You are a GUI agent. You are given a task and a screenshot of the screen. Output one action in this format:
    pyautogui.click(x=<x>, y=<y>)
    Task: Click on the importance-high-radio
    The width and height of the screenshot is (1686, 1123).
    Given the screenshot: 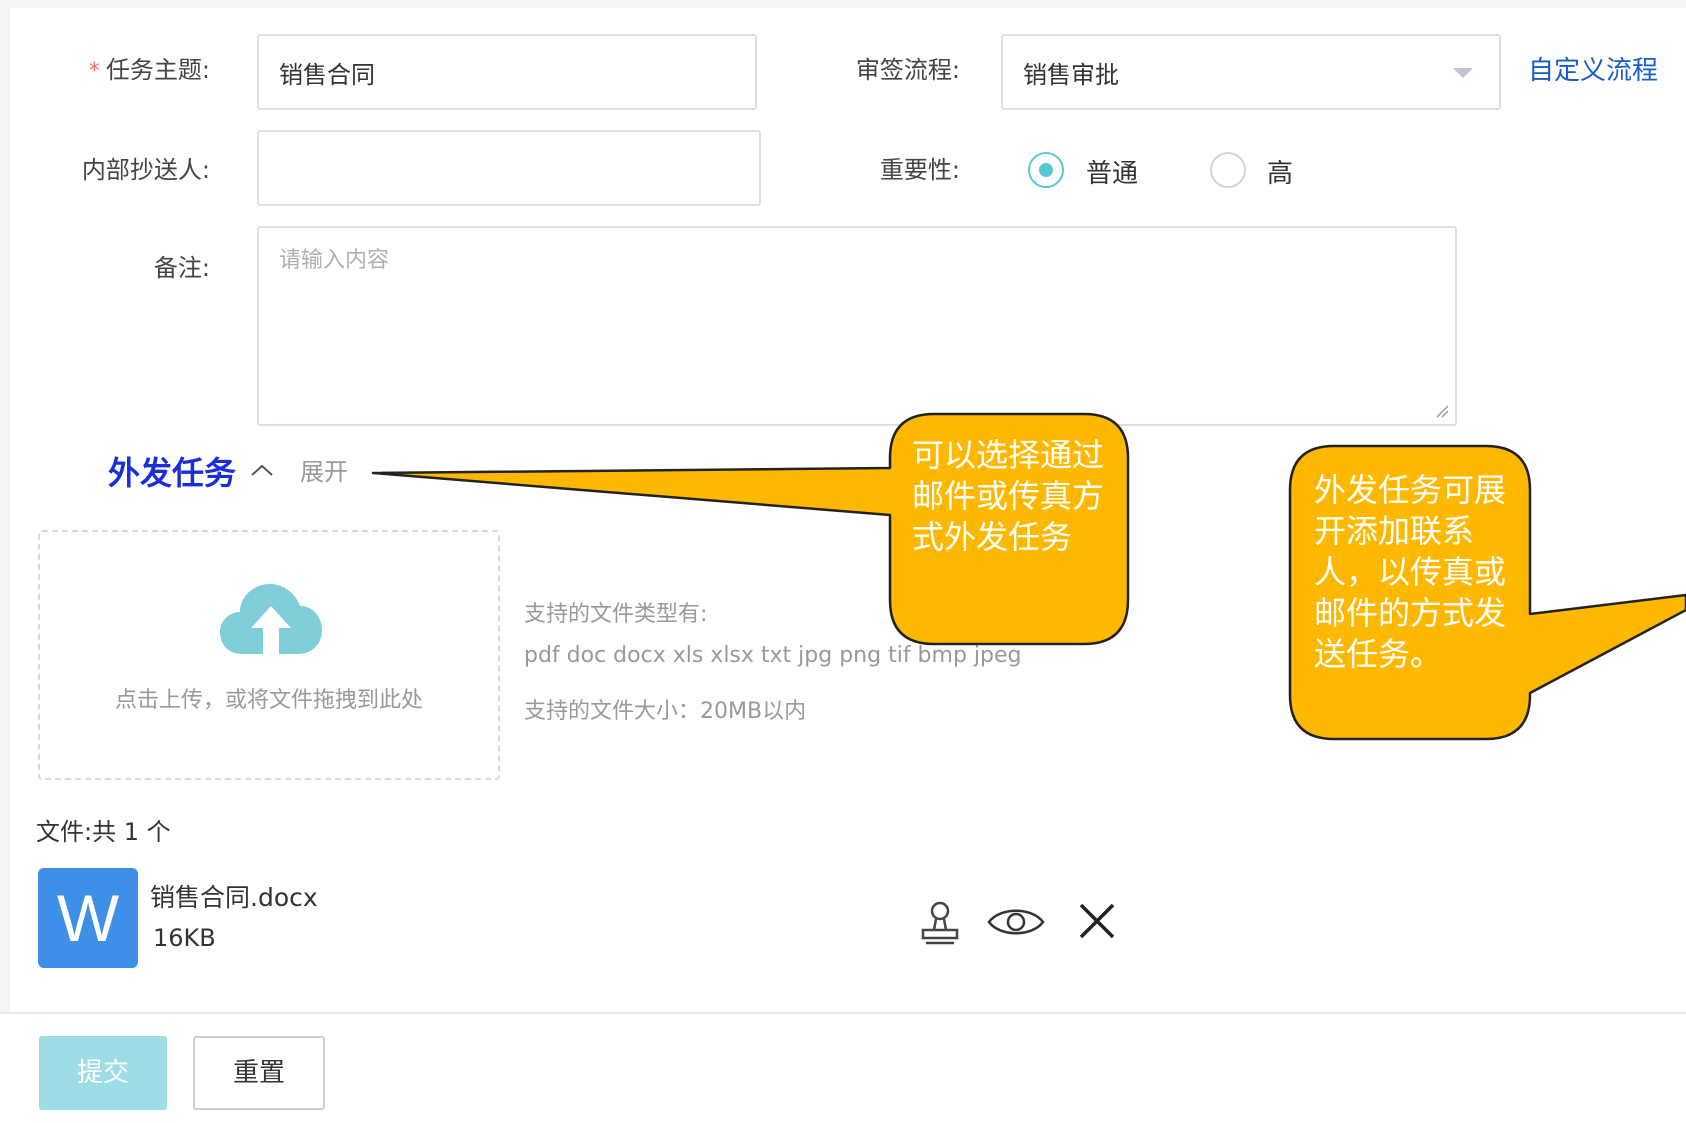 What is the action you would take?
    pyautogui.click(x=1228, y=170)
    